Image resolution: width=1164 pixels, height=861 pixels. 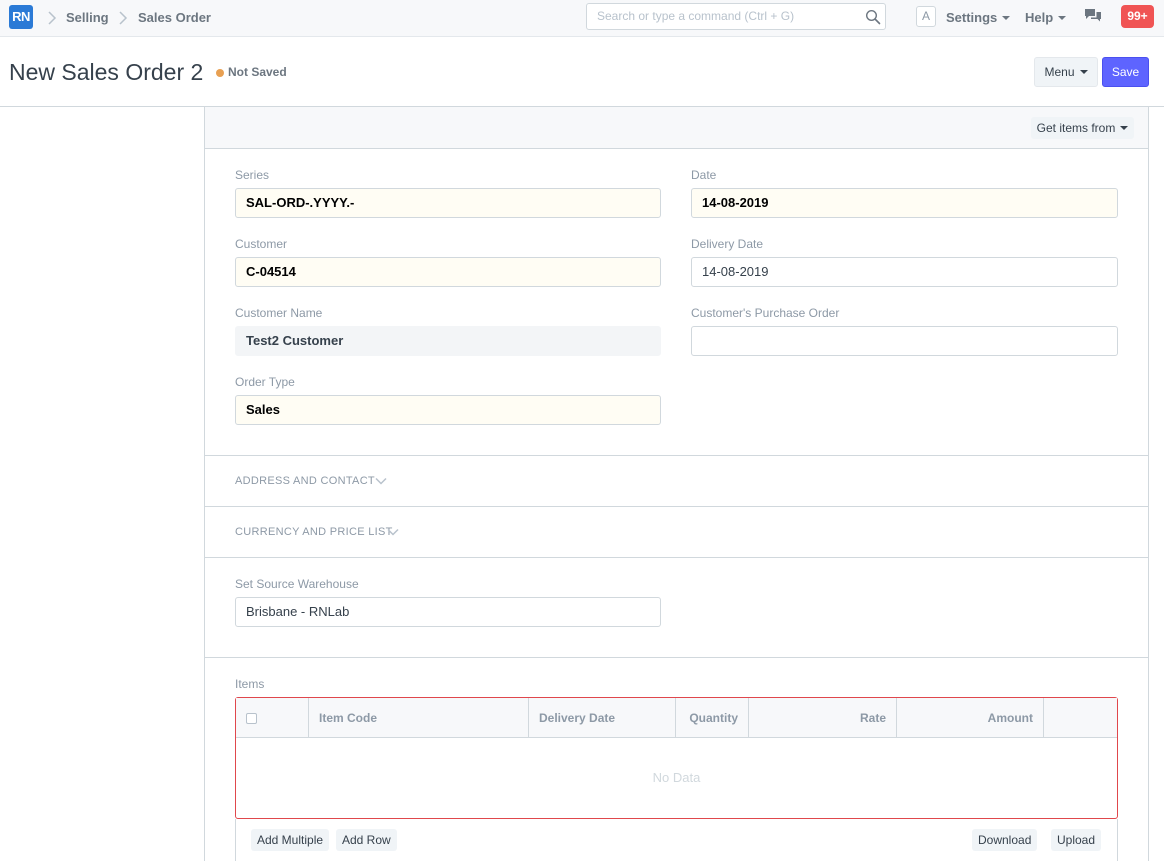 I want to click on delivery-date-label: Delivery Date, so click(x=727, y=244).